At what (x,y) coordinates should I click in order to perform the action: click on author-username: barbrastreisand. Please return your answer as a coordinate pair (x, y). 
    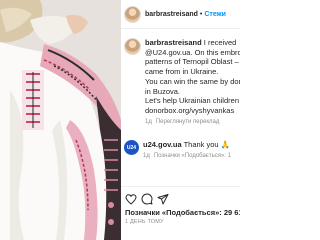
    Looking at the image, I should click on (171, 14).